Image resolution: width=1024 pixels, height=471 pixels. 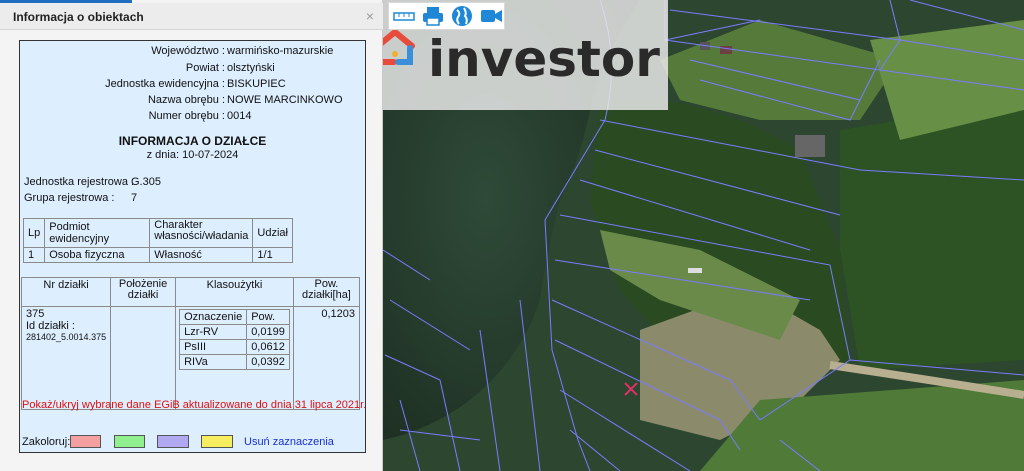 I want to click on powiat-label: Powiat :, so click(x=205, y=68).